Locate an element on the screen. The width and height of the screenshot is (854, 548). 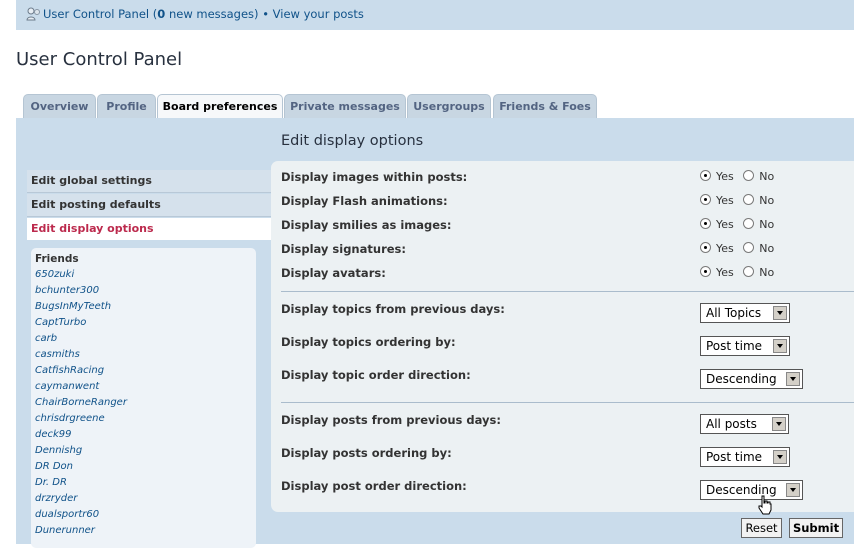
friend-link: casmiths is located at coordinates (81, 357).